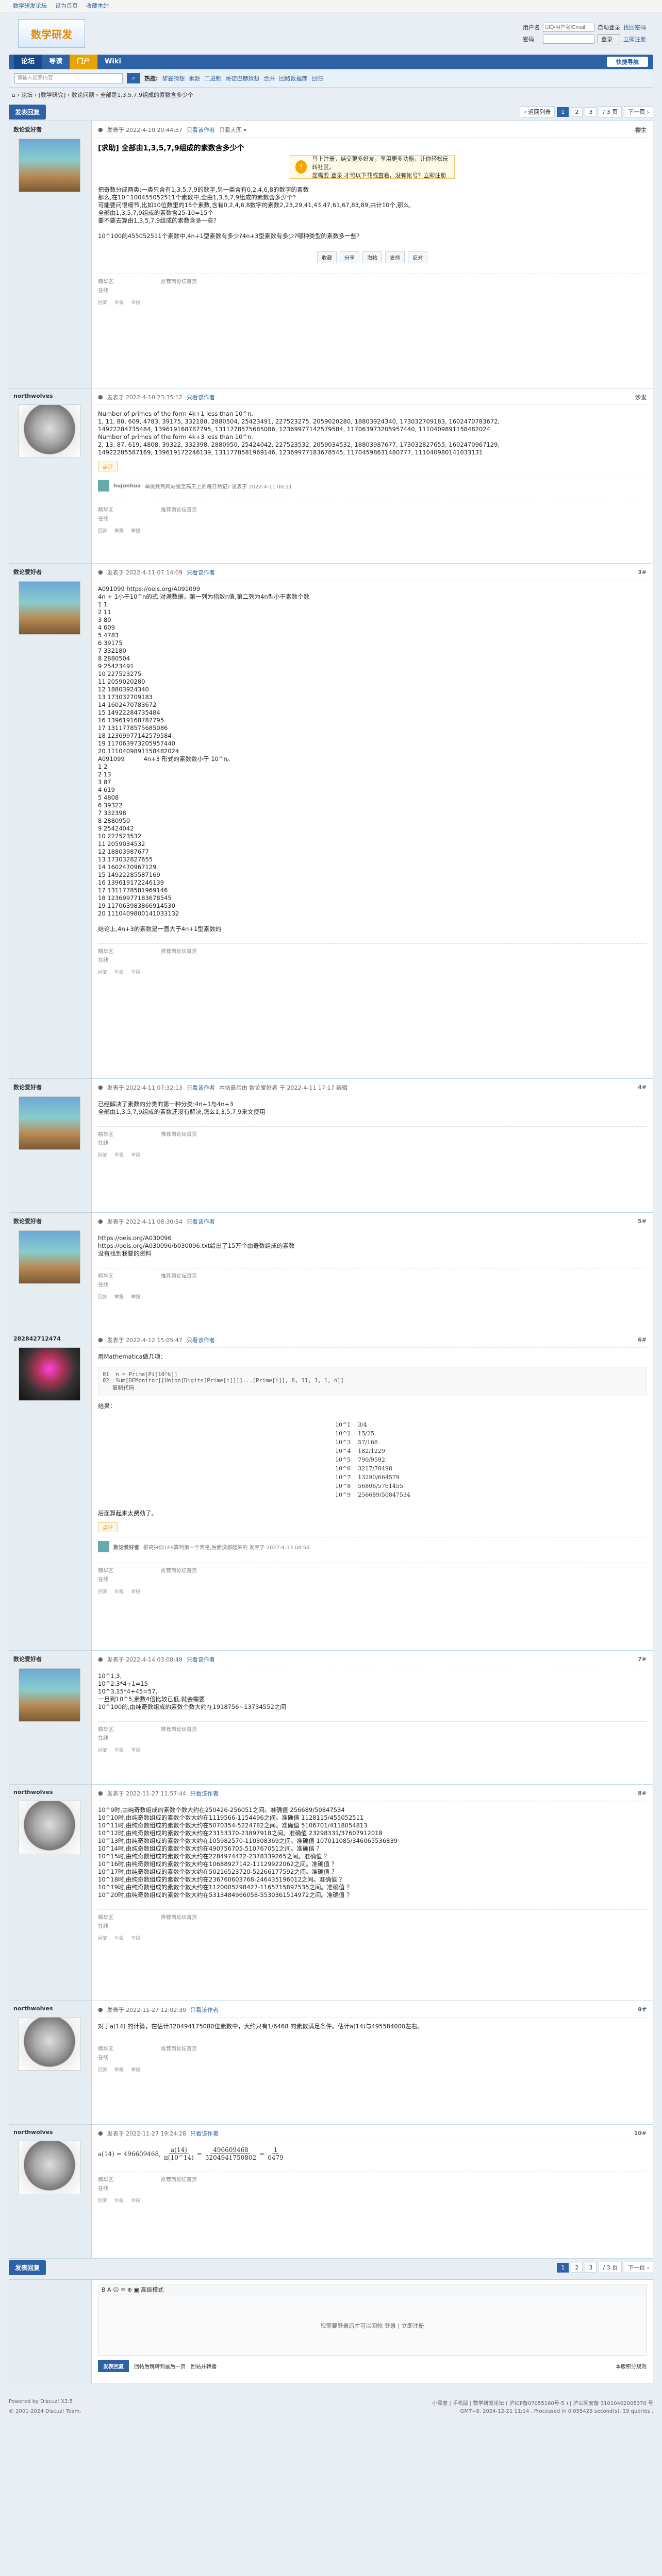 This screenshot has width=662, height=2576. What do you see at coordinates (634, 27) in the screenshot?
I see `forgot-password-link: 找回密码` at bounding box center [634, 27].